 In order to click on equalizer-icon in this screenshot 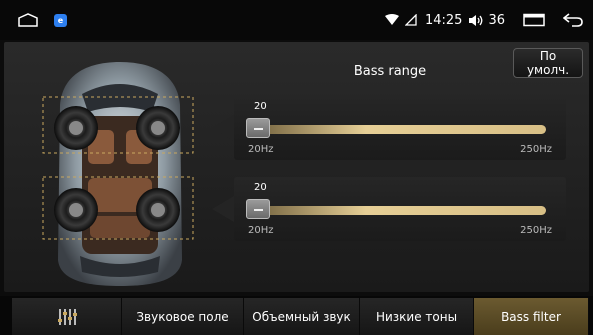, I will do `click(67, 316)`.